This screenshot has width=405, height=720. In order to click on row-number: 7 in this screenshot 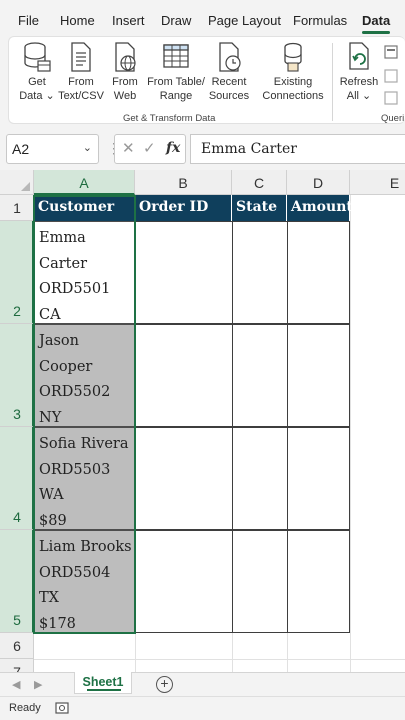, I will do `click(17, 668)`.